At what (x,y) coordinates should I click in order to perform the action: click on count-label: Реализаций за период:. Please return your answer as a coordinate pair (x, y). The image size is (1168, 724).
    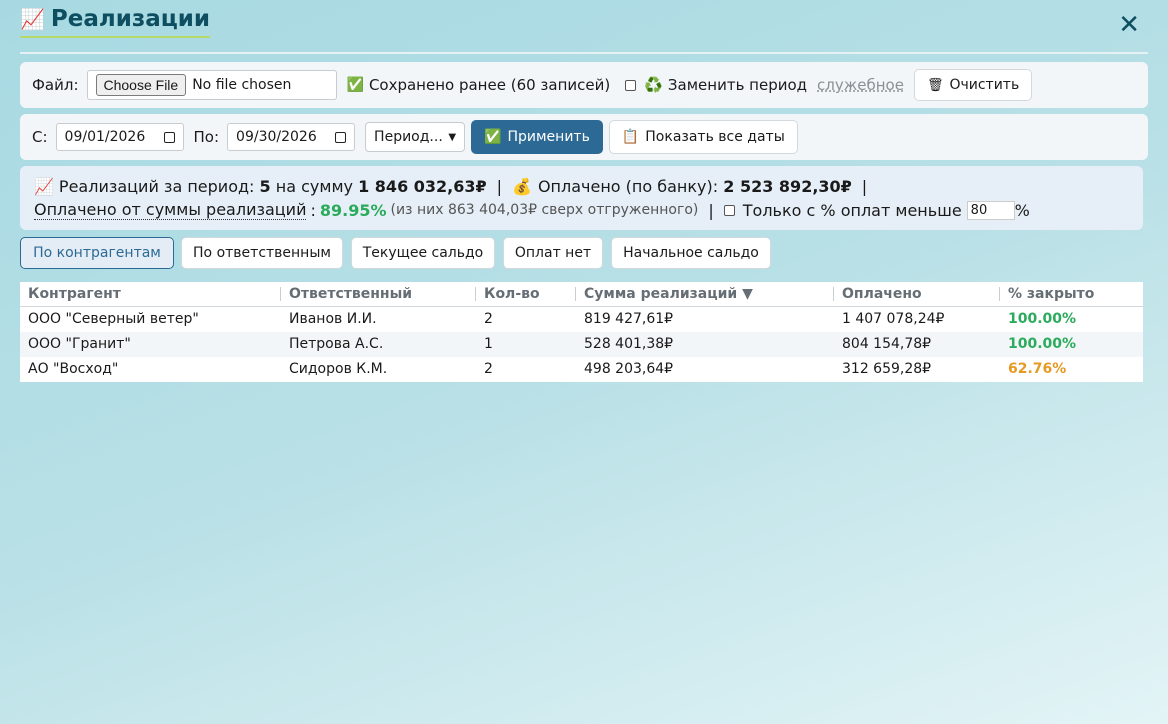
    Looking at the image, I should click on (156, 186).